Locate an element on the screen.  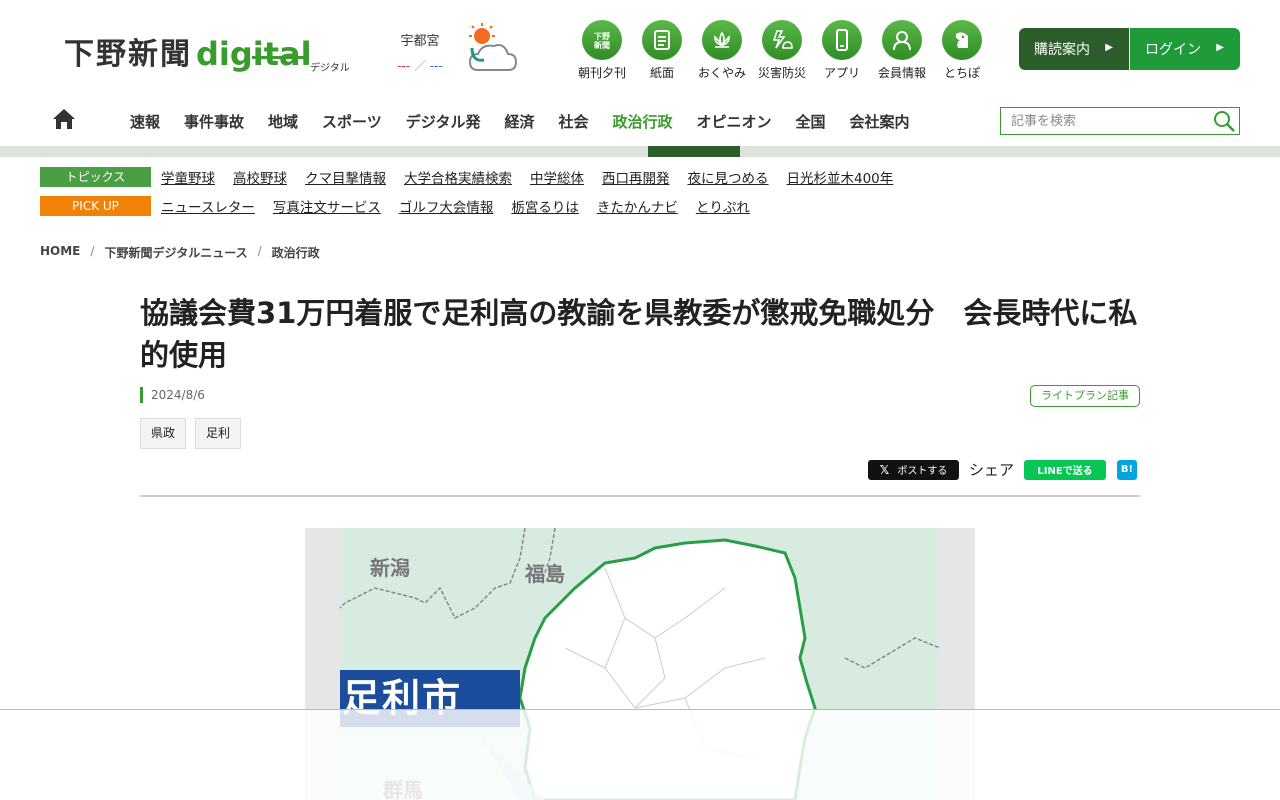
temp-low: --- is located at coordinates (436, 66).